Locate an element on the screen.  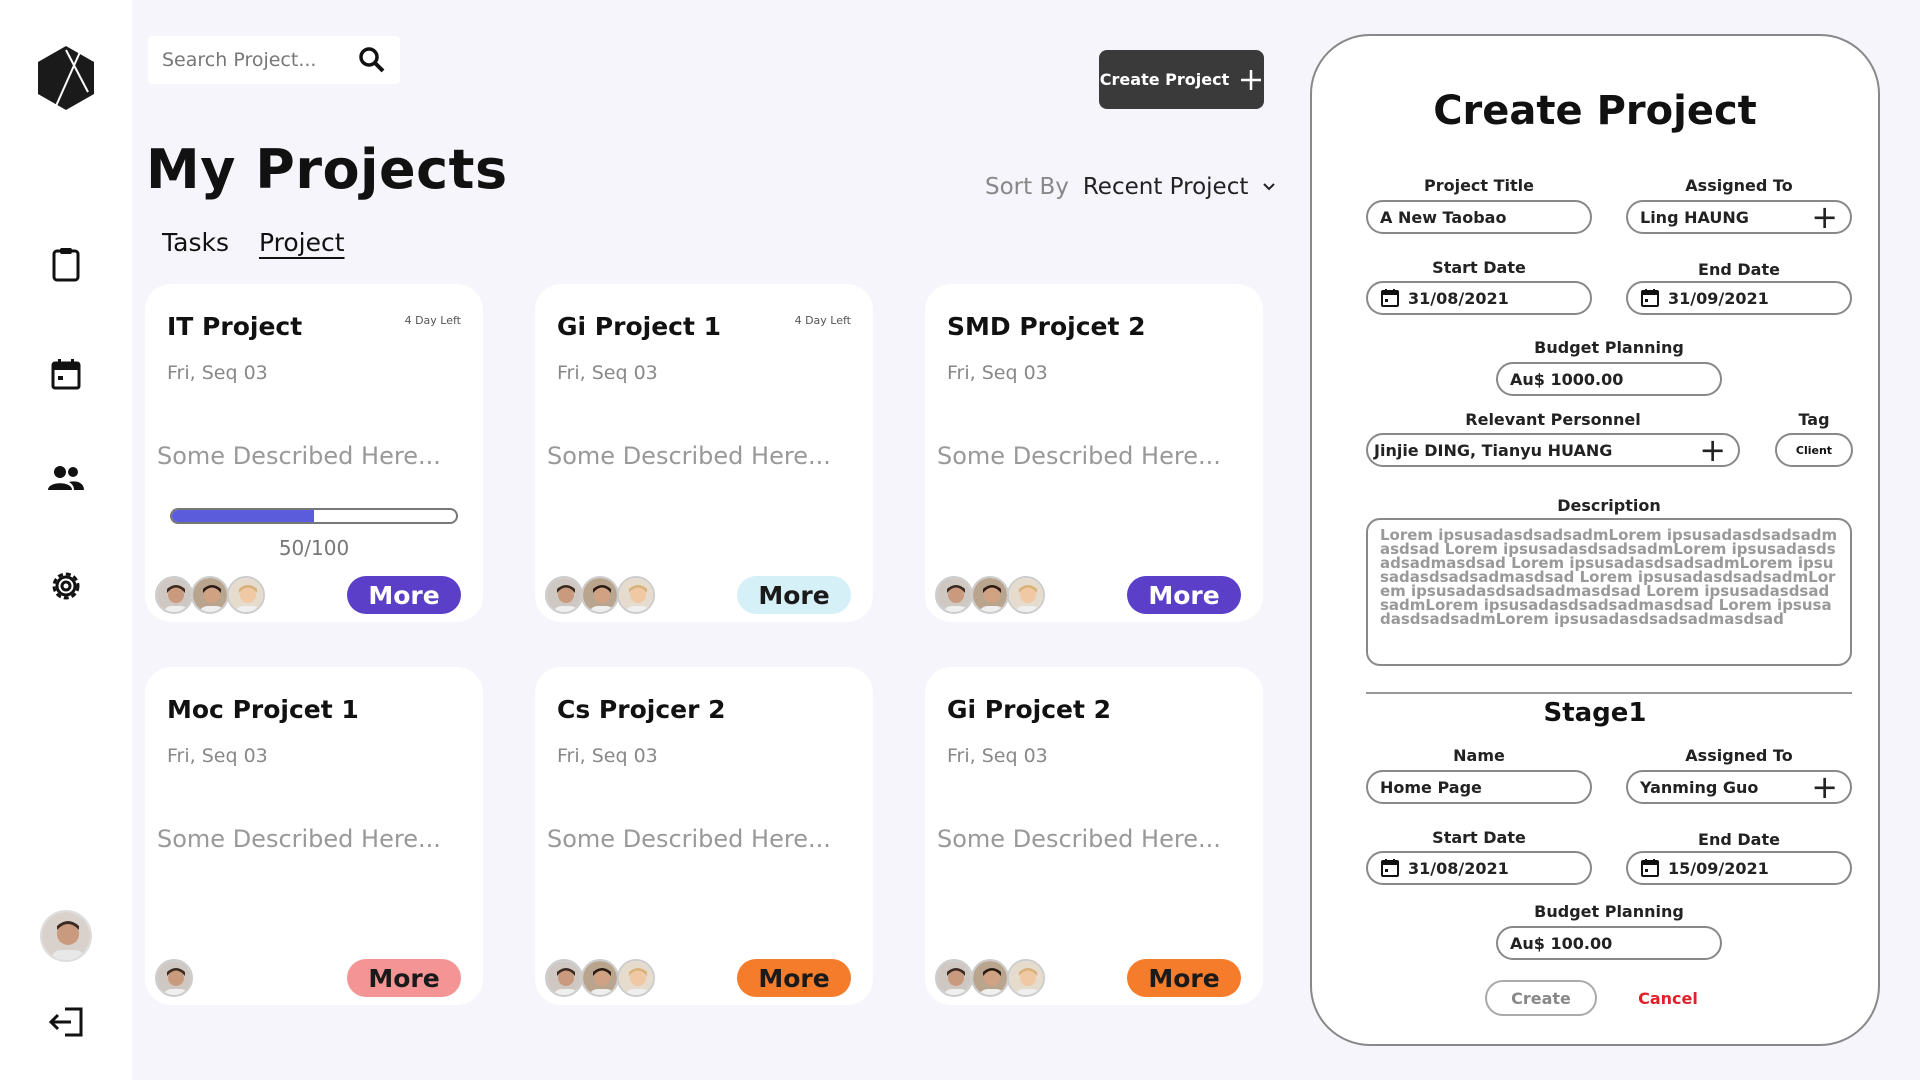
people-icon is located at coordinates (66, 478).